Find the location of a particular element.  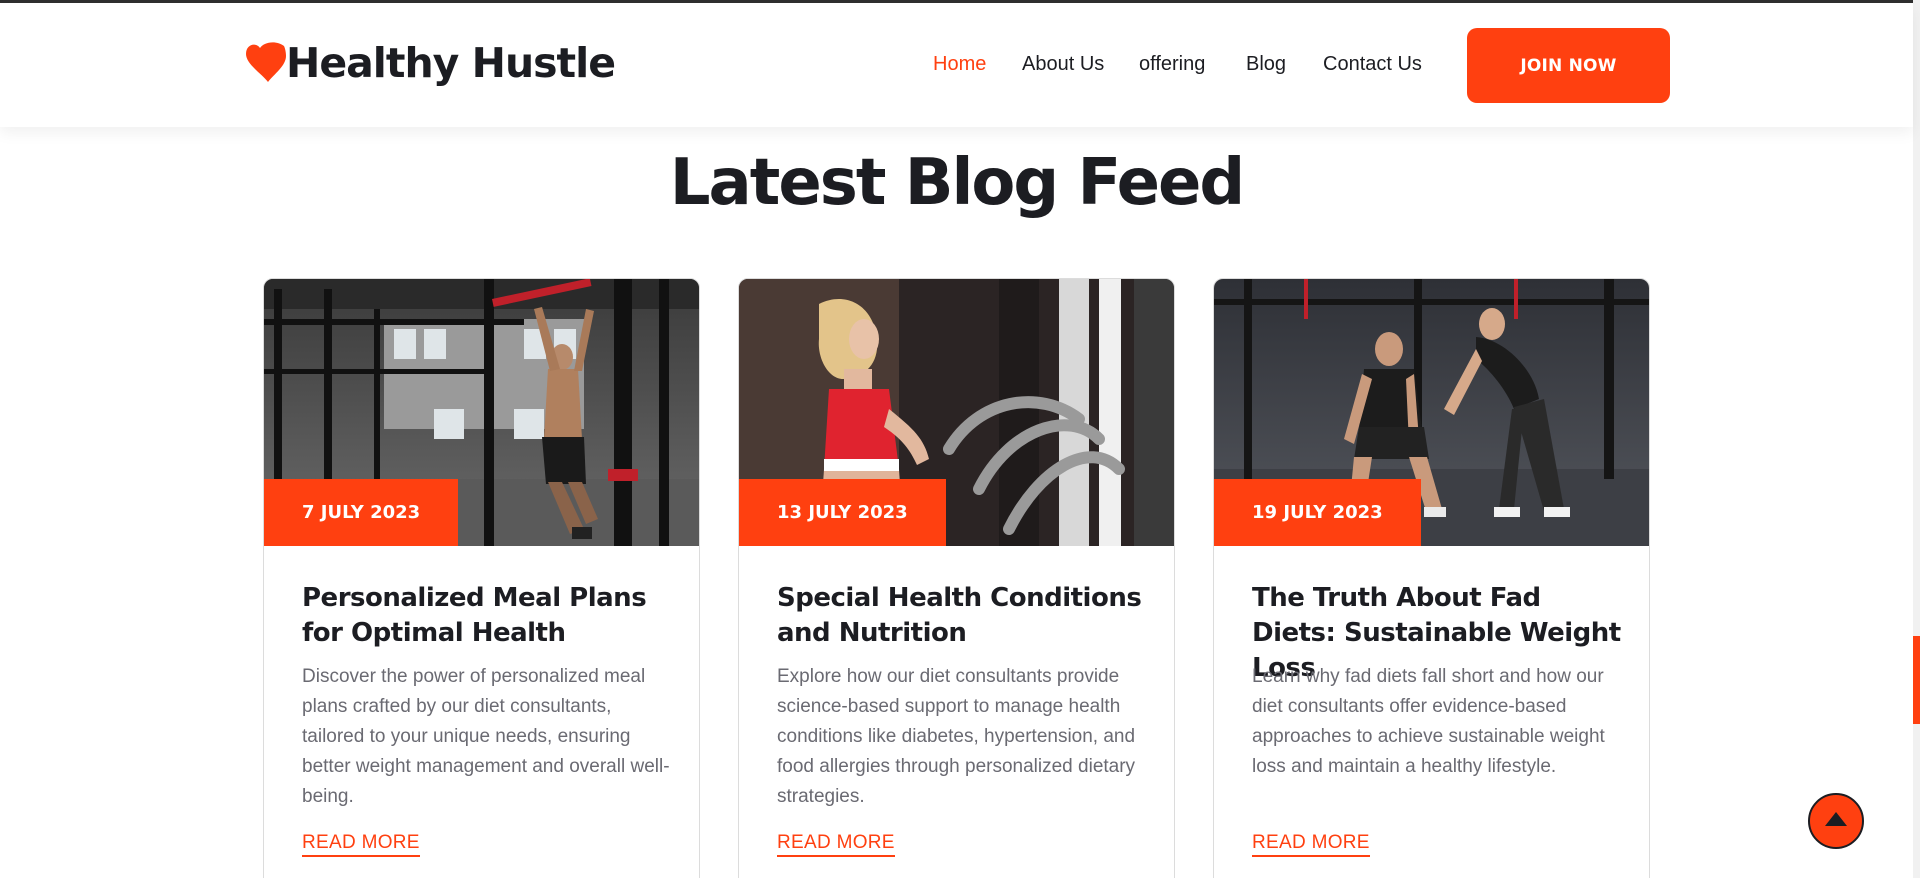

nav-offering: offering is located at coordinates (1172, 64).